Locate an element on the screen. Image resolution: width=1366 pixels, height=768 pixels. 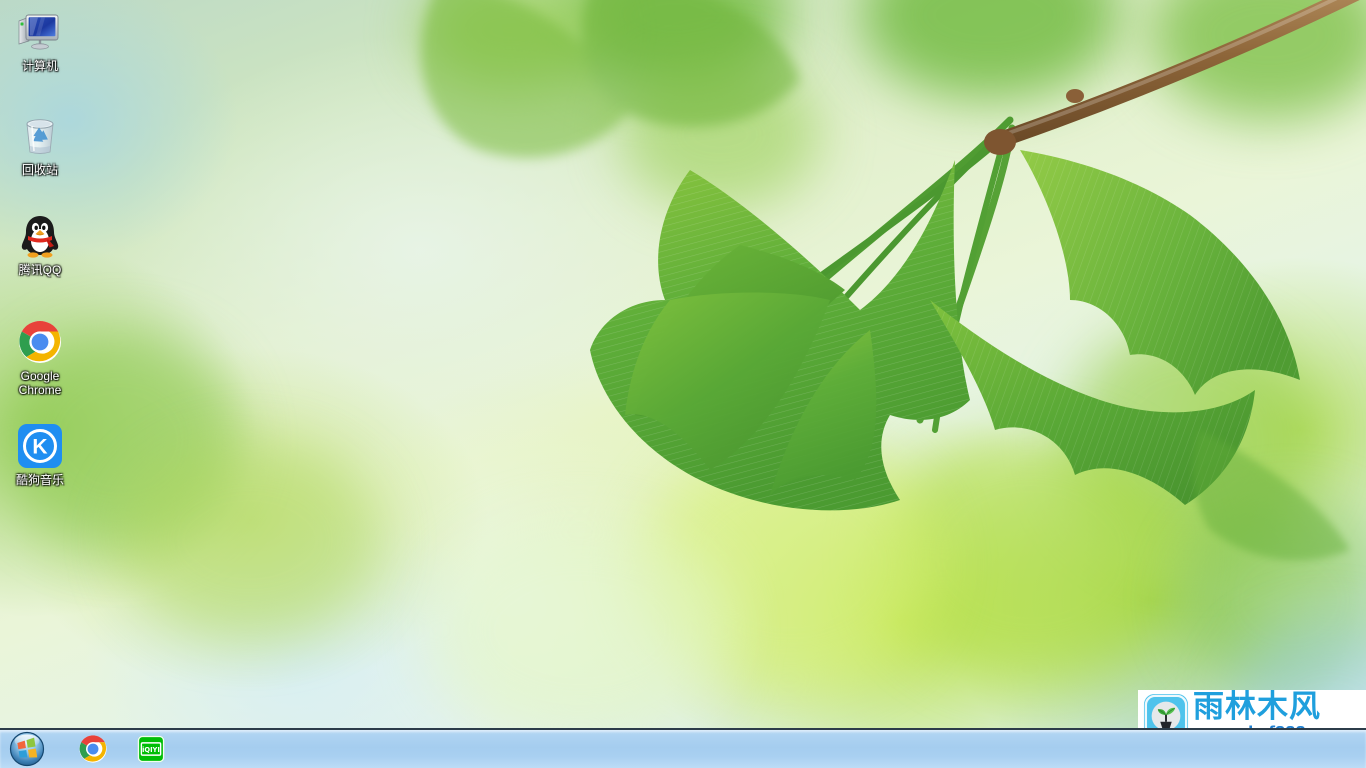
start-orb-icon is located at coordinates (27, 749).